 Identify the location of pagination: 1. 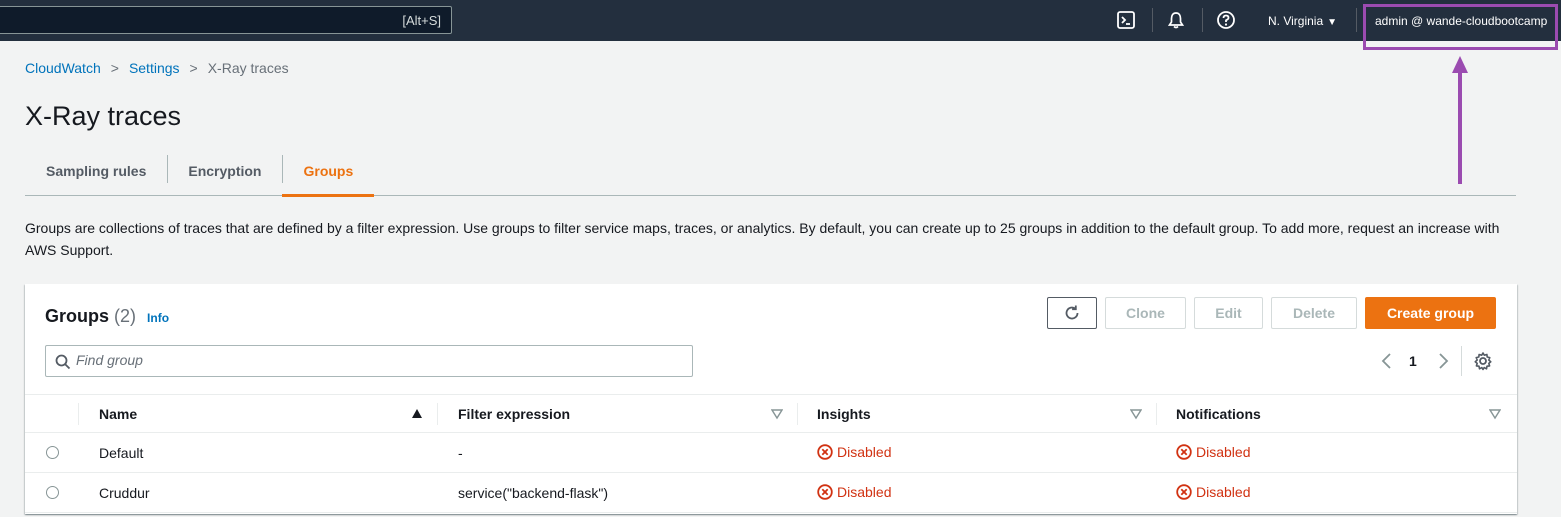
(1420, 361).